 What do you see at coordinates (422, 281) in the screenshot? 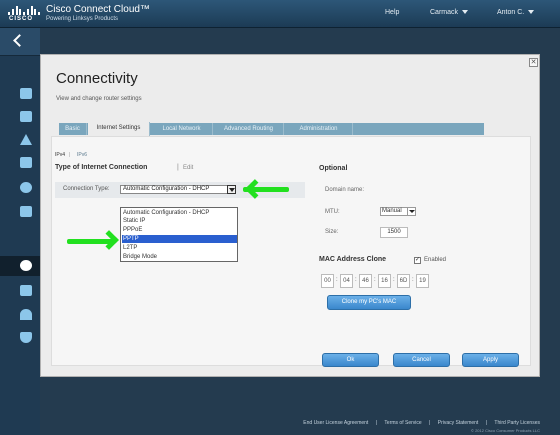
I see `mac-field-6: 19` at bounding box center [422, 281].